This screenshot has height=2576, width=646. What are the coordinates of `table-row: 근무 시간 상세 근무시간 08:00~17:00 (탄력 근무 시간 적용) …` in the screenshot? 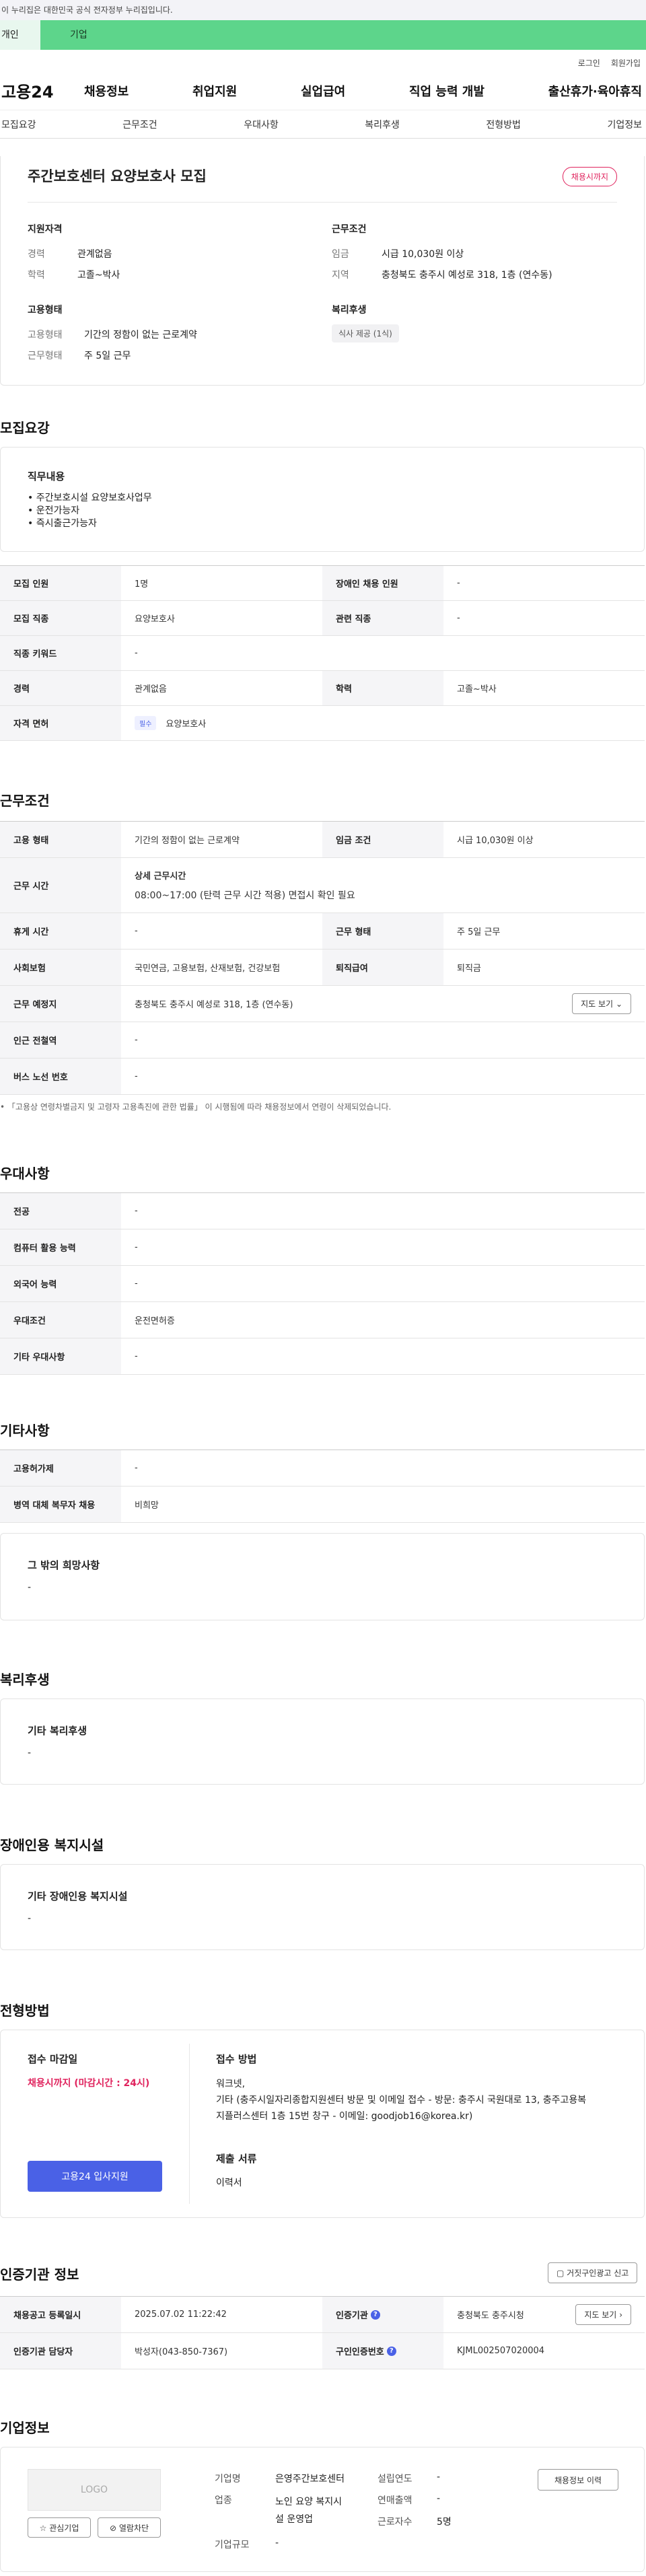 It's located at (323, 885).